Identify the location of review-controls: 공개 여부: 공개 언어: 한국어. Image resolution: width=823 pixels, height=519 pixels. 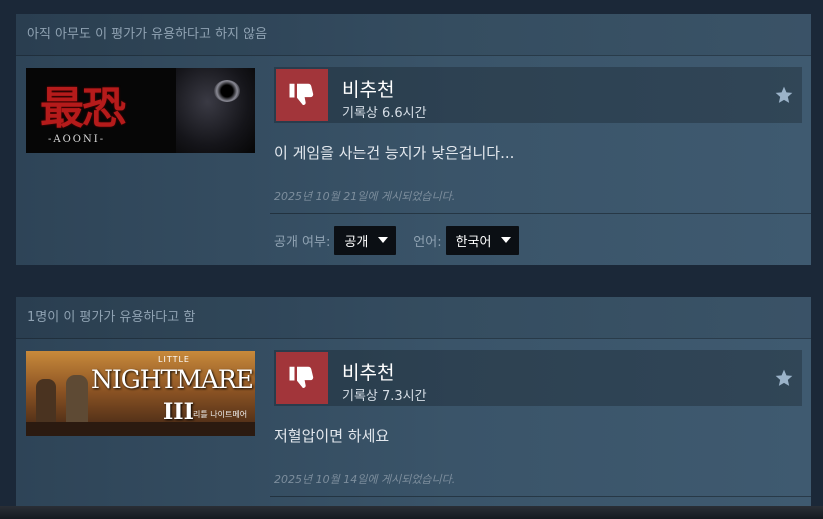
(397, 240).